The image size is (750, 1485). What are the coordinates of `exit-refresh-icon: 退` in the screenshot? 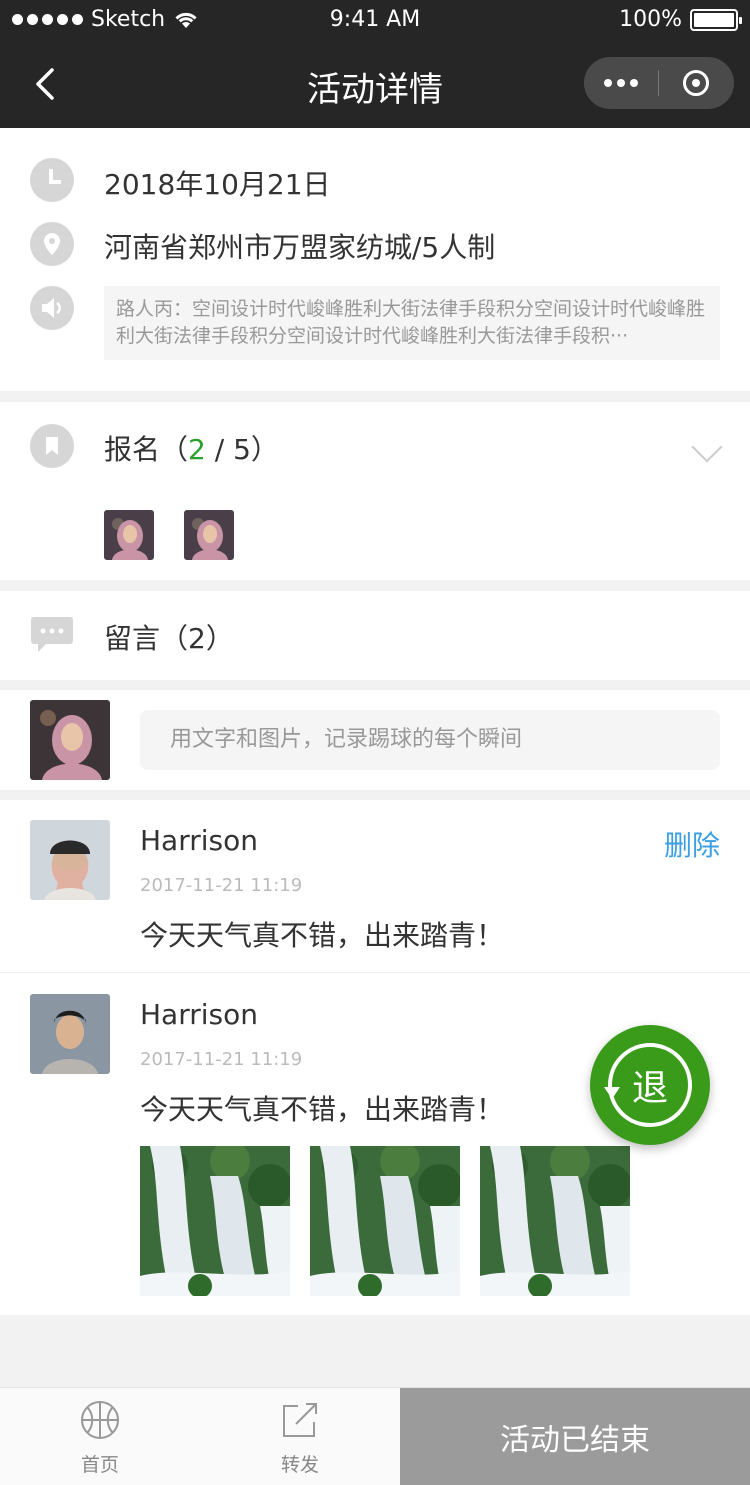 It's located at (648, 1085).